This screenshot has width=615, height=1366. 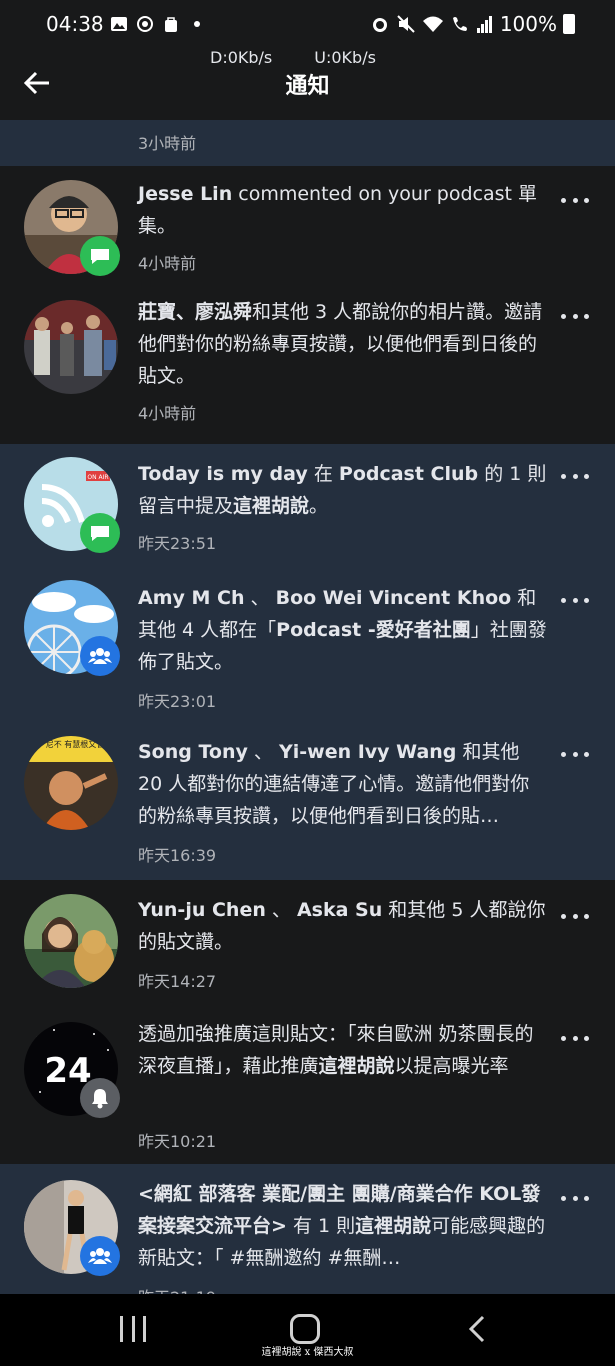 What do you see at coordinates (177, 855) in the screenshot?
I see `notification-time: 昨天16:39` at bounding box center [177, 855].